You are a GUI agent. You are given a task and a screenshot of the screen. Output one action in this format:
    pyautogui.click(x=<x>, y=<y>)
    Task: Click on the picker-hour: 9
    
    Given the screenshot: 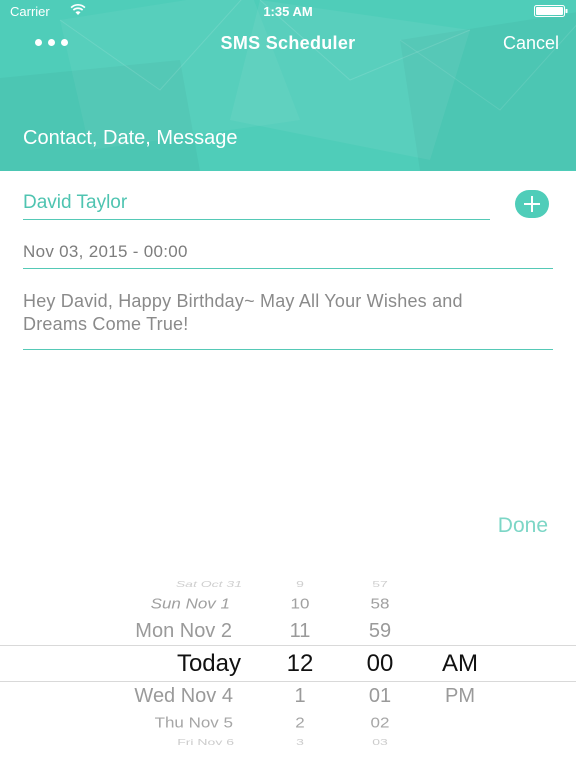 What is the action you would take?
    pyautogui.click(x=300, y=584)
    